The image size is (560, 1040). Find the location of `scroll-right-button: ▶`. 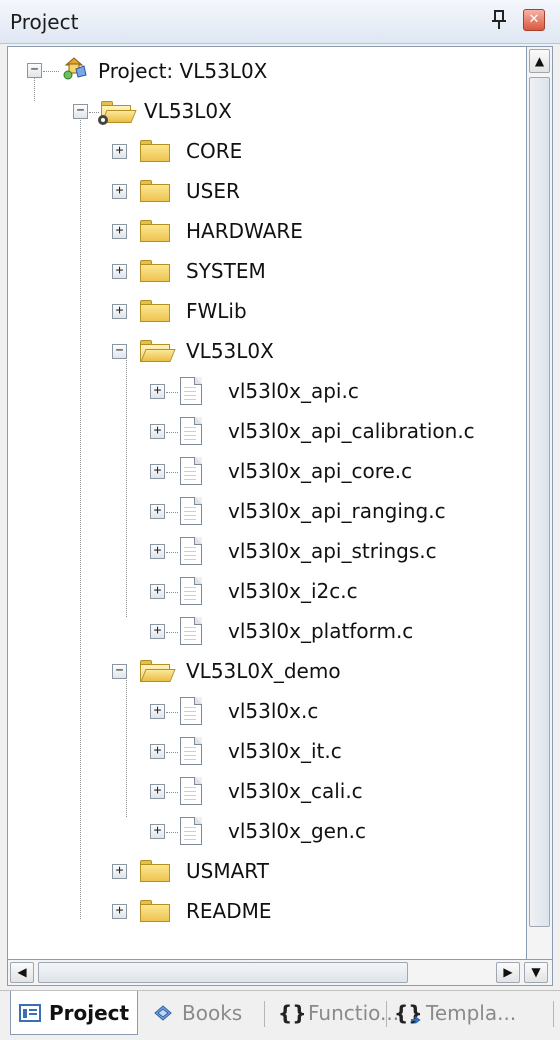

scroll-right-button: ▶ is located at coordinates (508, 972).